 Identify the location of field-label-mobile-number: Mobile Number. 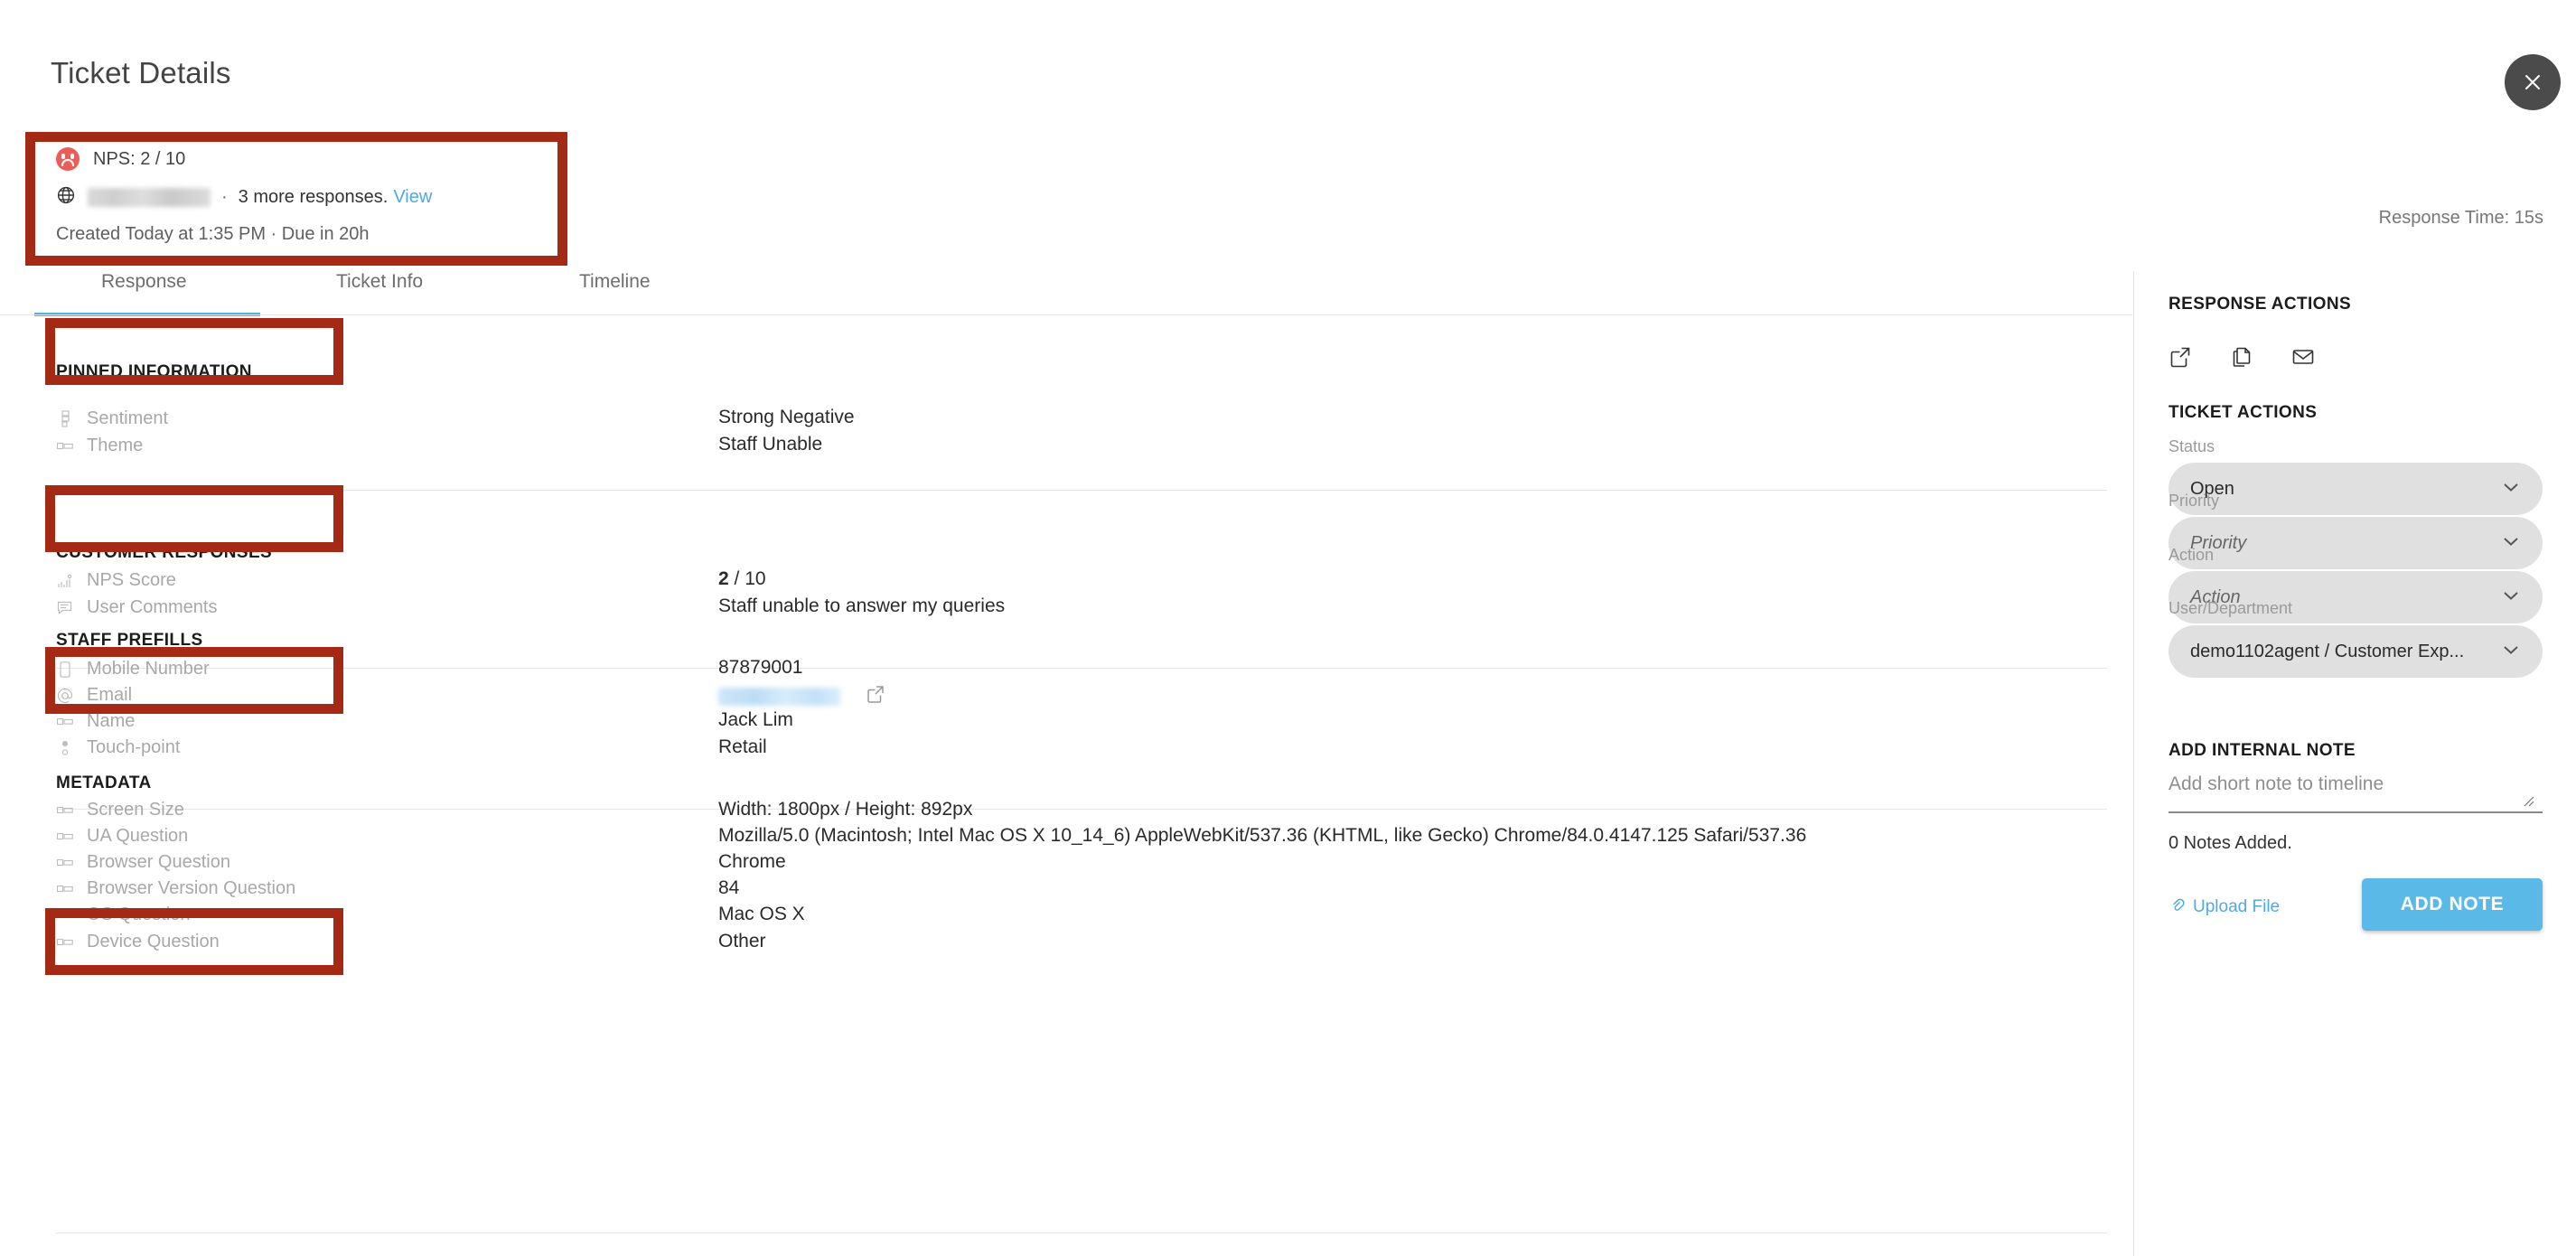
(133, 669).